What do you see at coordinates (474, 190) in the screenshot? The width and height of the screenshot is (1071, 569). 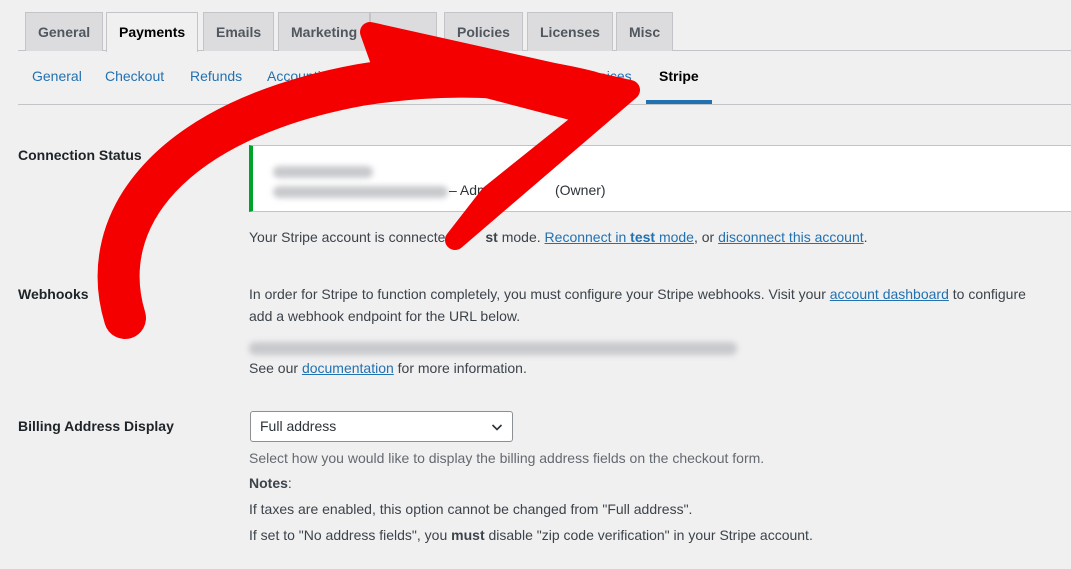 I see `account-role: – Admin` at bounding box center [474, 190].